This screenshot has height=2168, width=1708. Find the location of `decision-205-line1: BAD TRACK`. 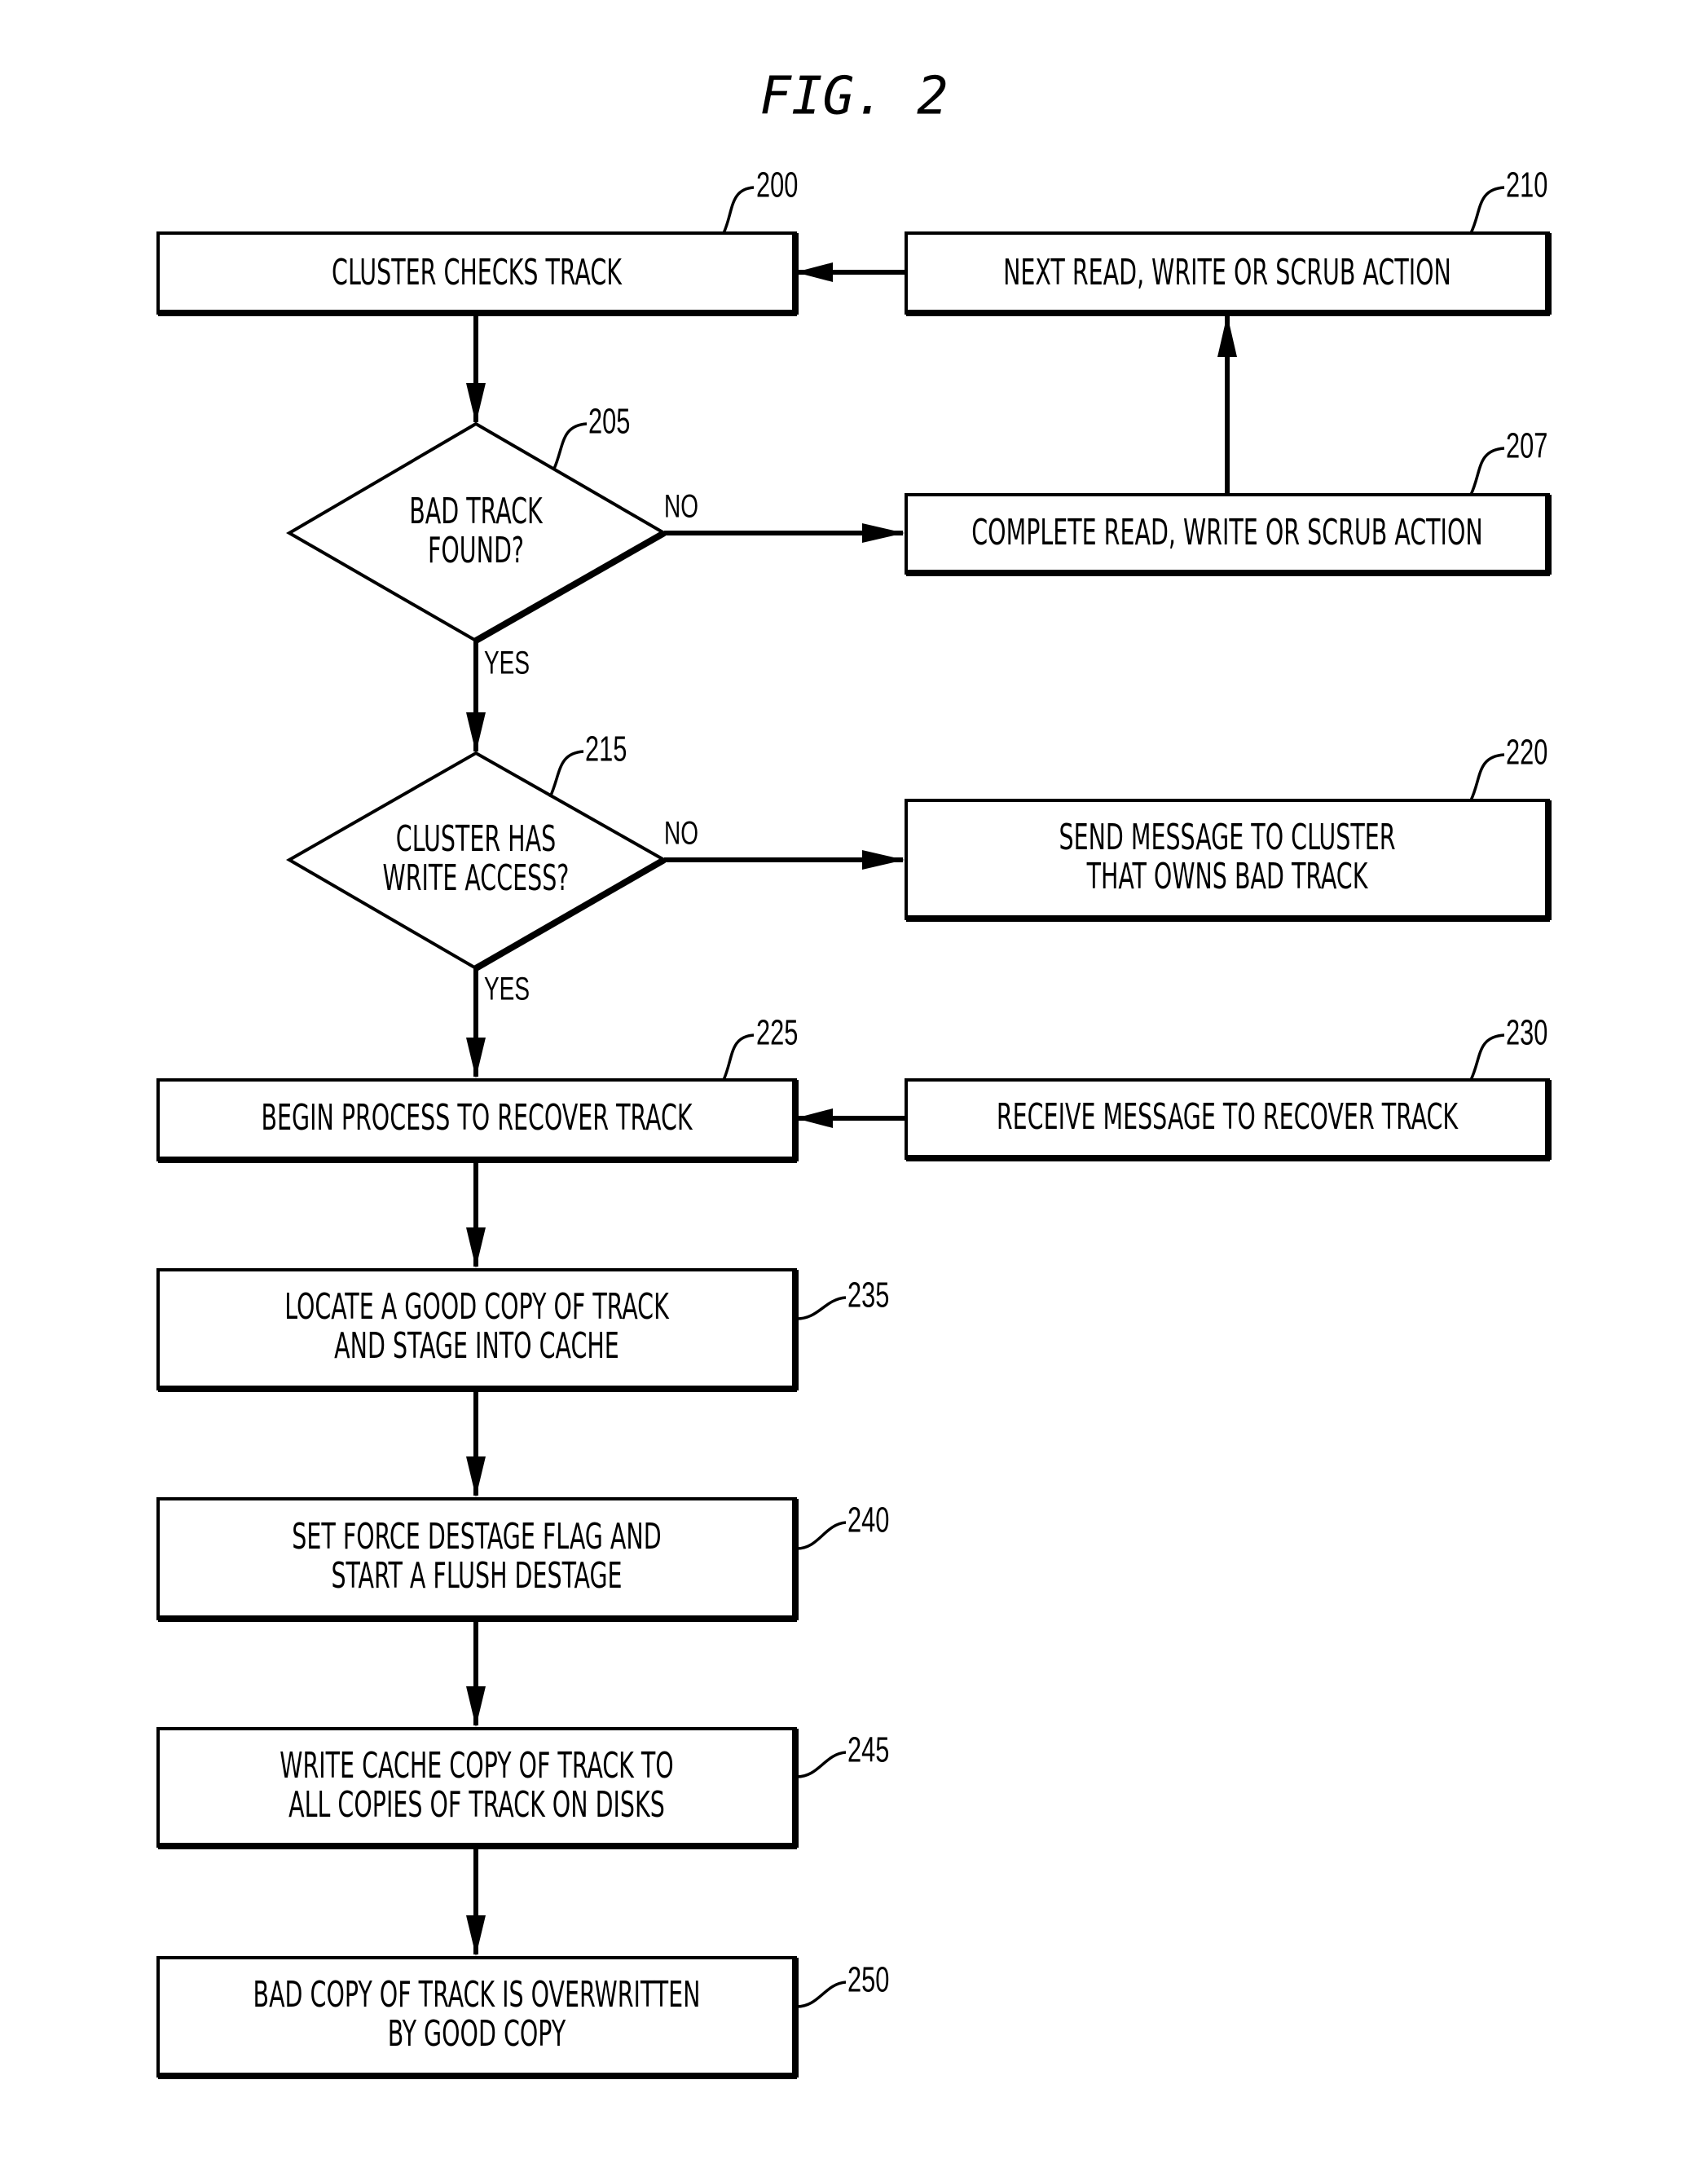

decision-205-line1: BAD TRACK is located at coordinates (476, 512).